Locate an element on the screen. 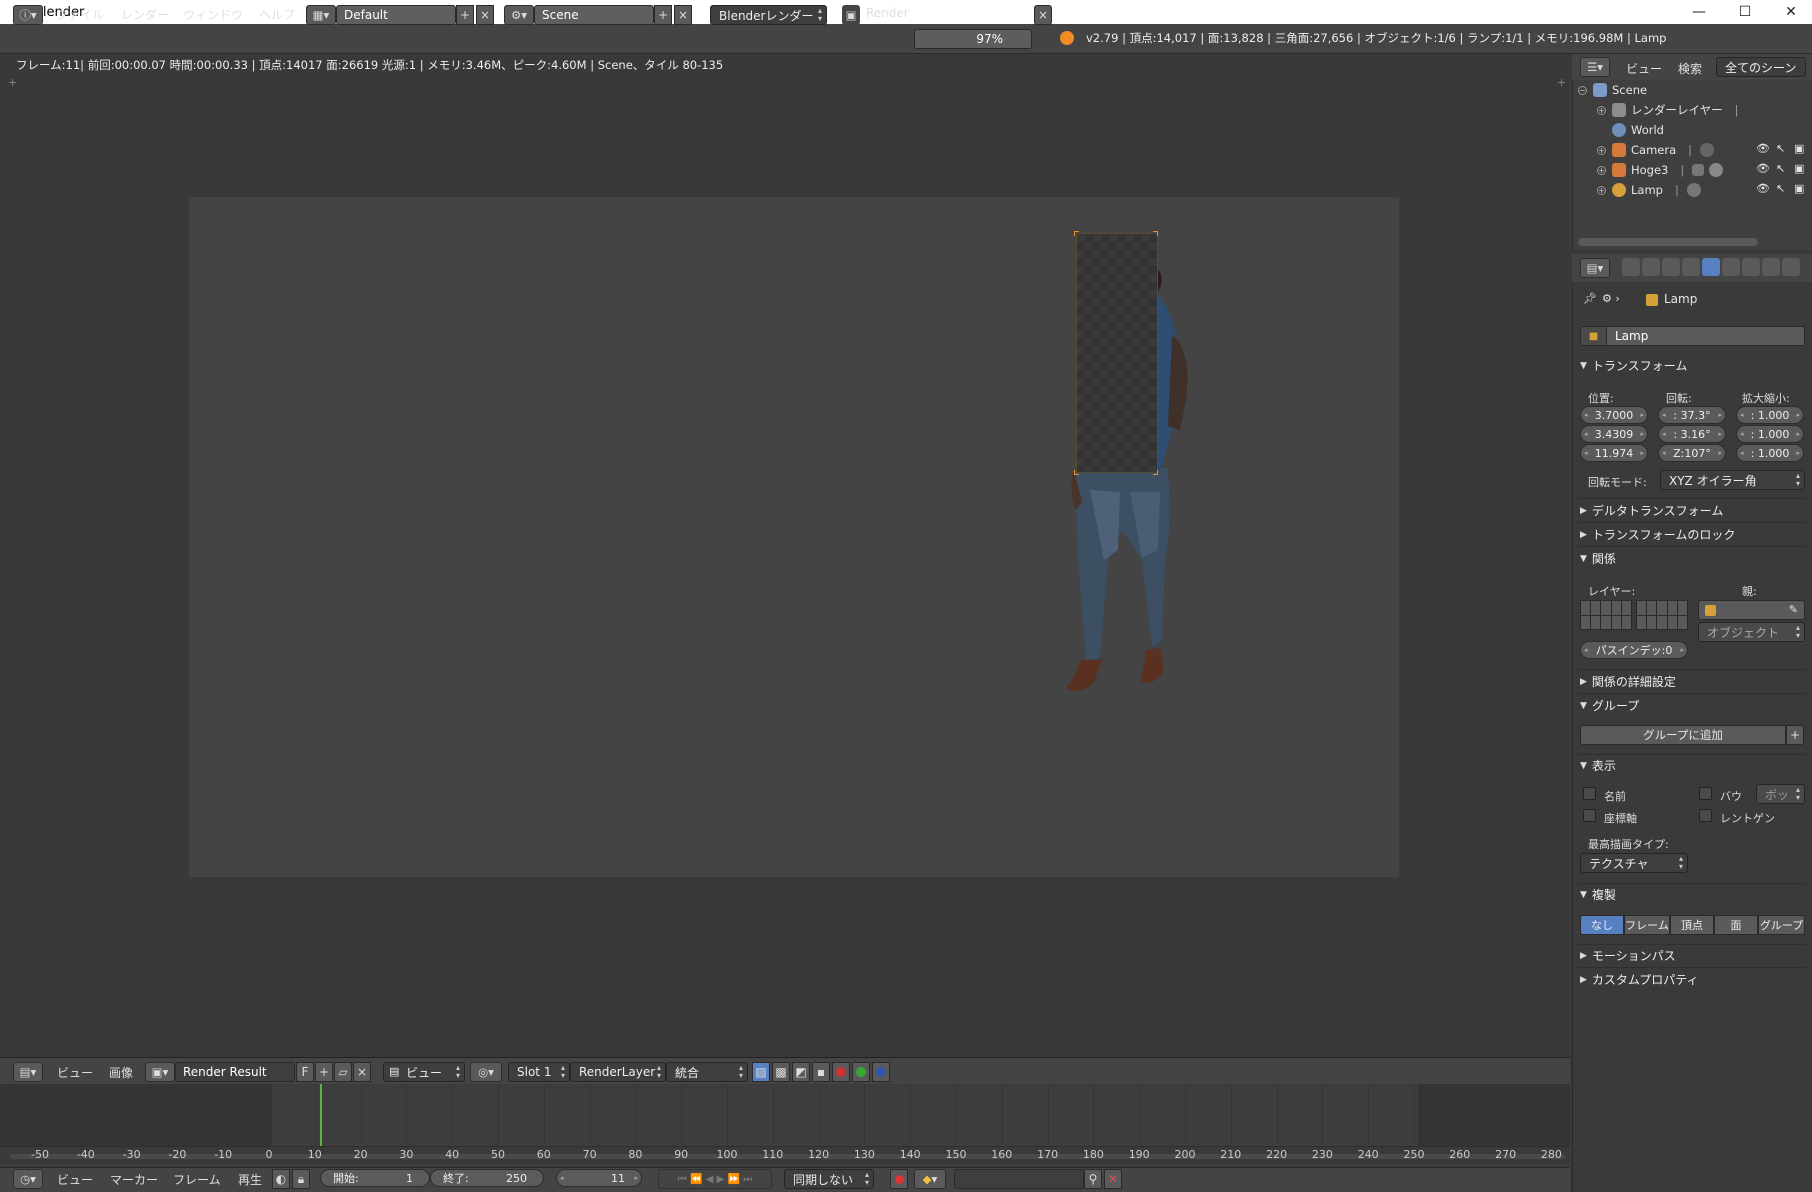  section-relations-extras: ▶ 関係の詳細設定 is located at coordinates (1628, 681).